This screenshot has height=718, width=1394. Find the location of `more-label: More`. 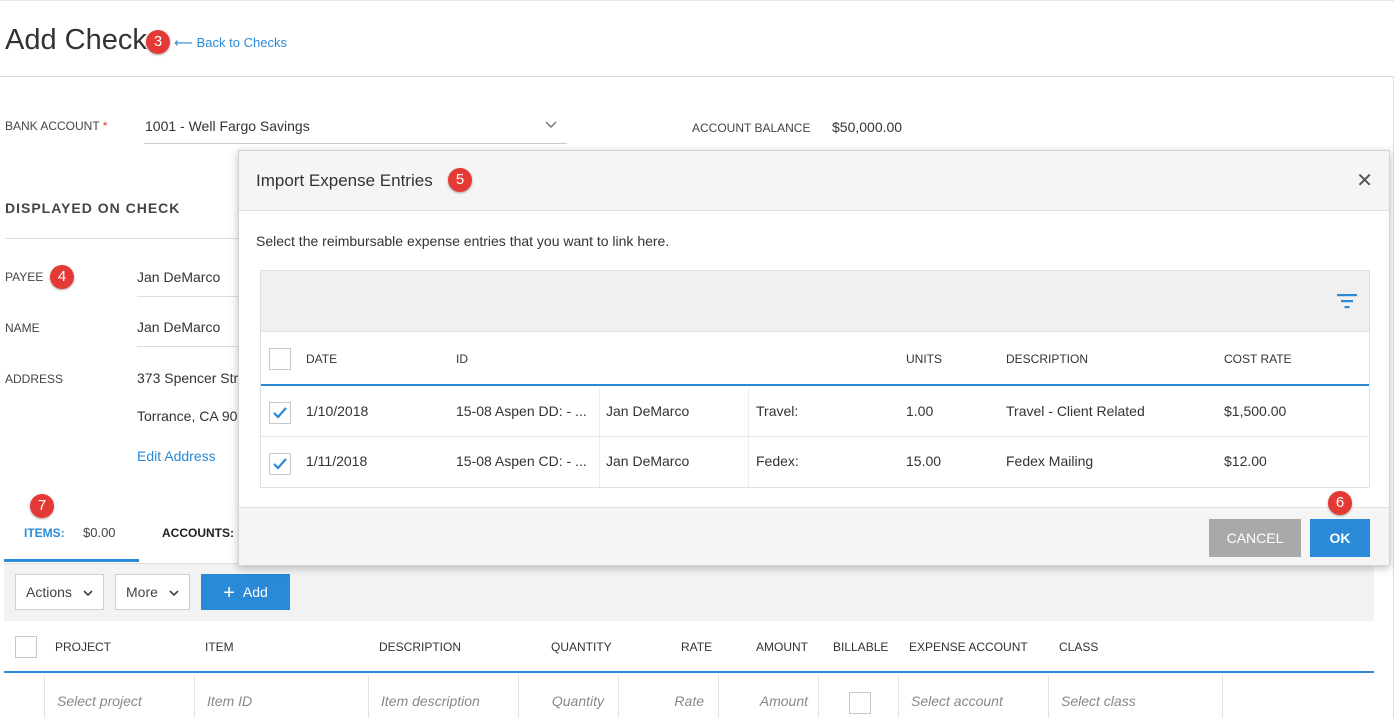

more-label: More is located at coordinates (142, 592).